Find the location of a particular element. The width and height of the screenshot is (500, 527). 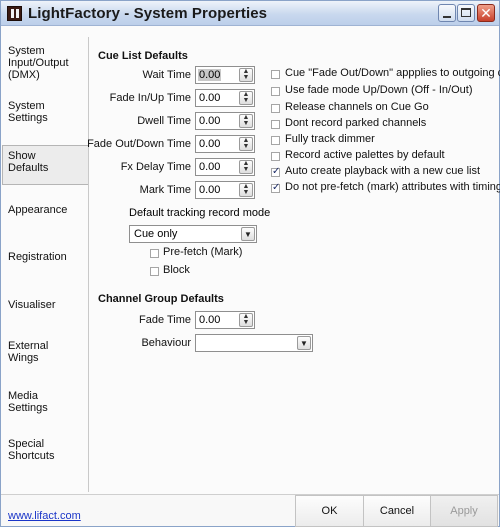

dwell-time-stepper: 0.00 ▲ ▼ is located at coordinates (225, 121).